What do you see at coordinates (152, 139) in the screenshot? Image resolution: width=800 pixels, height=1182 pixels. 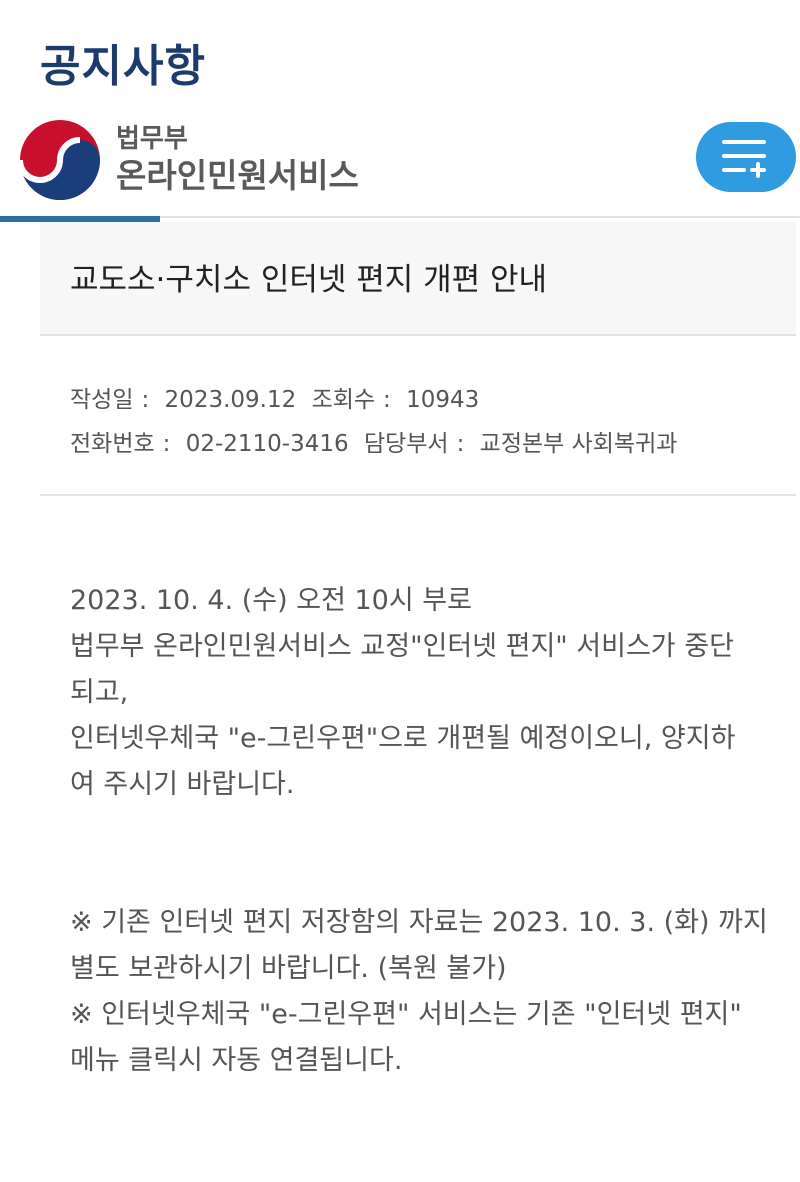 I see `logo-ministry-name: 법무부` at bounding box center [152, 139].